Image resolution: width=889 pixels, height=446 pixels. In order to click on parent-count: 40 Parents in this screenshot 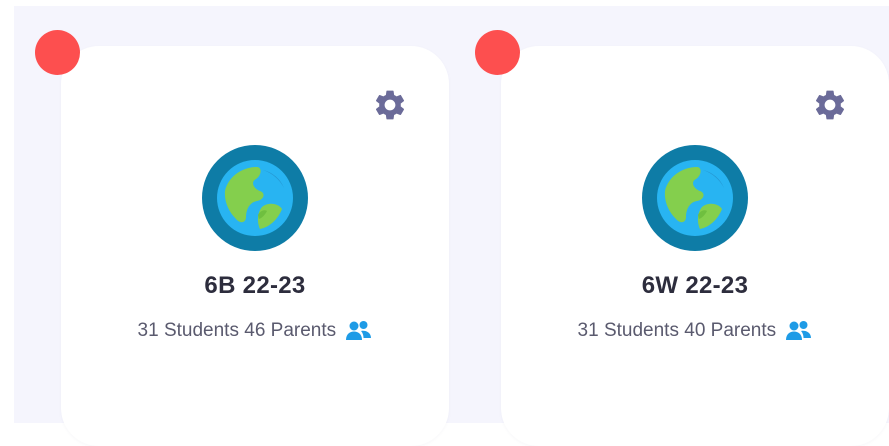, I will do `click(730, 330)`.